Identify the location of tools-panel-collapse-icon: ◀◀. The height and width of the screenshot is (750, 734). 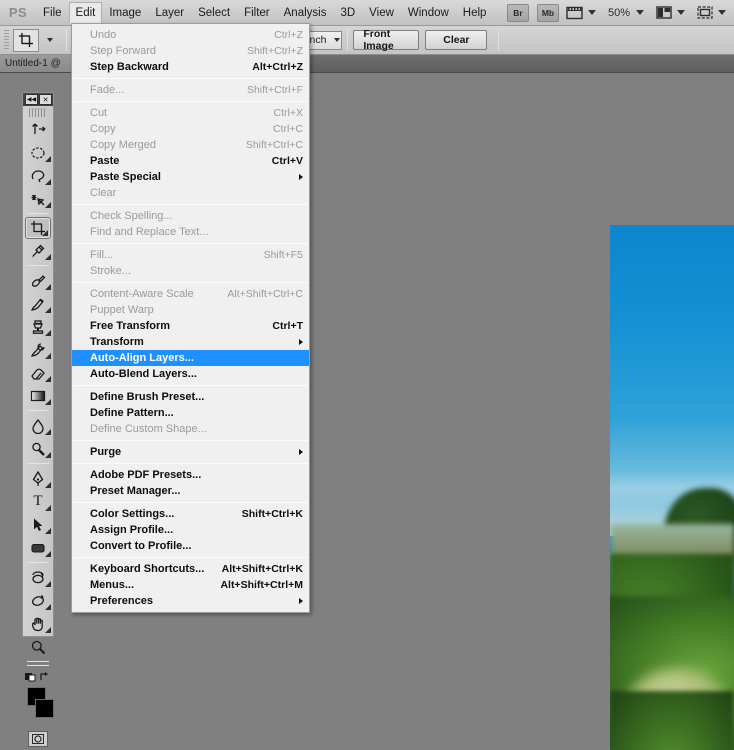
(31, 99).